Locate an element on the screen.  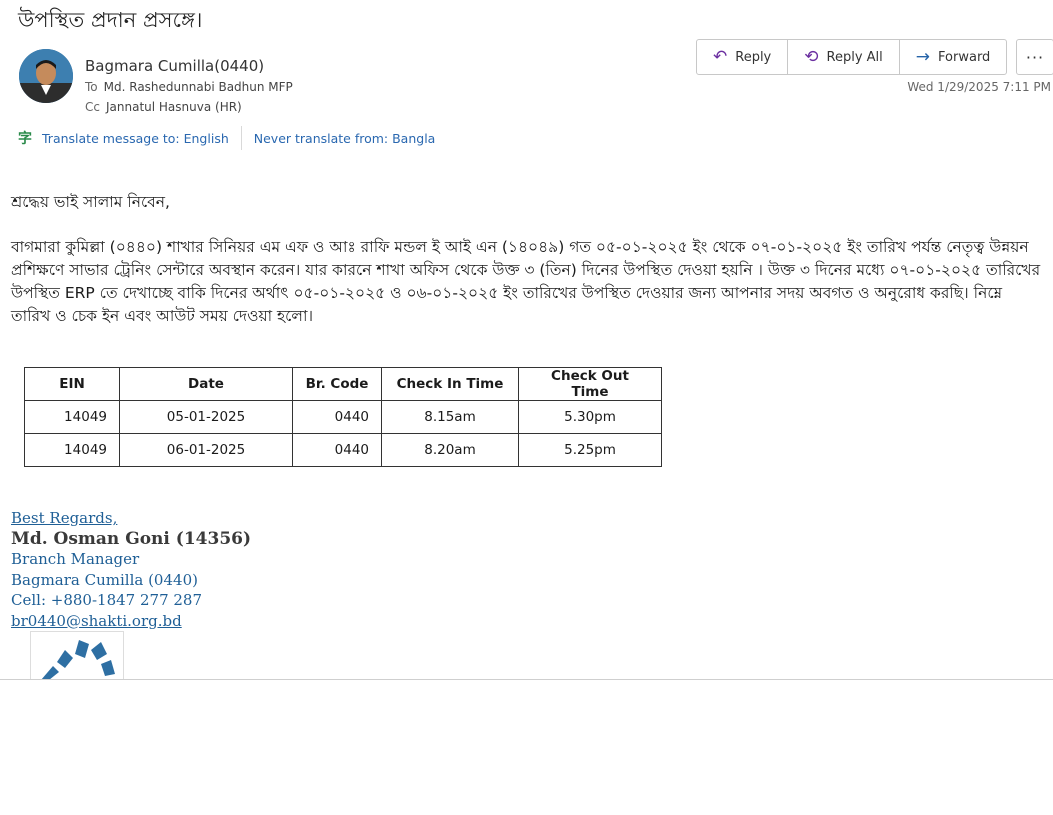
header-date: Date is located at coordinates (206, 384).